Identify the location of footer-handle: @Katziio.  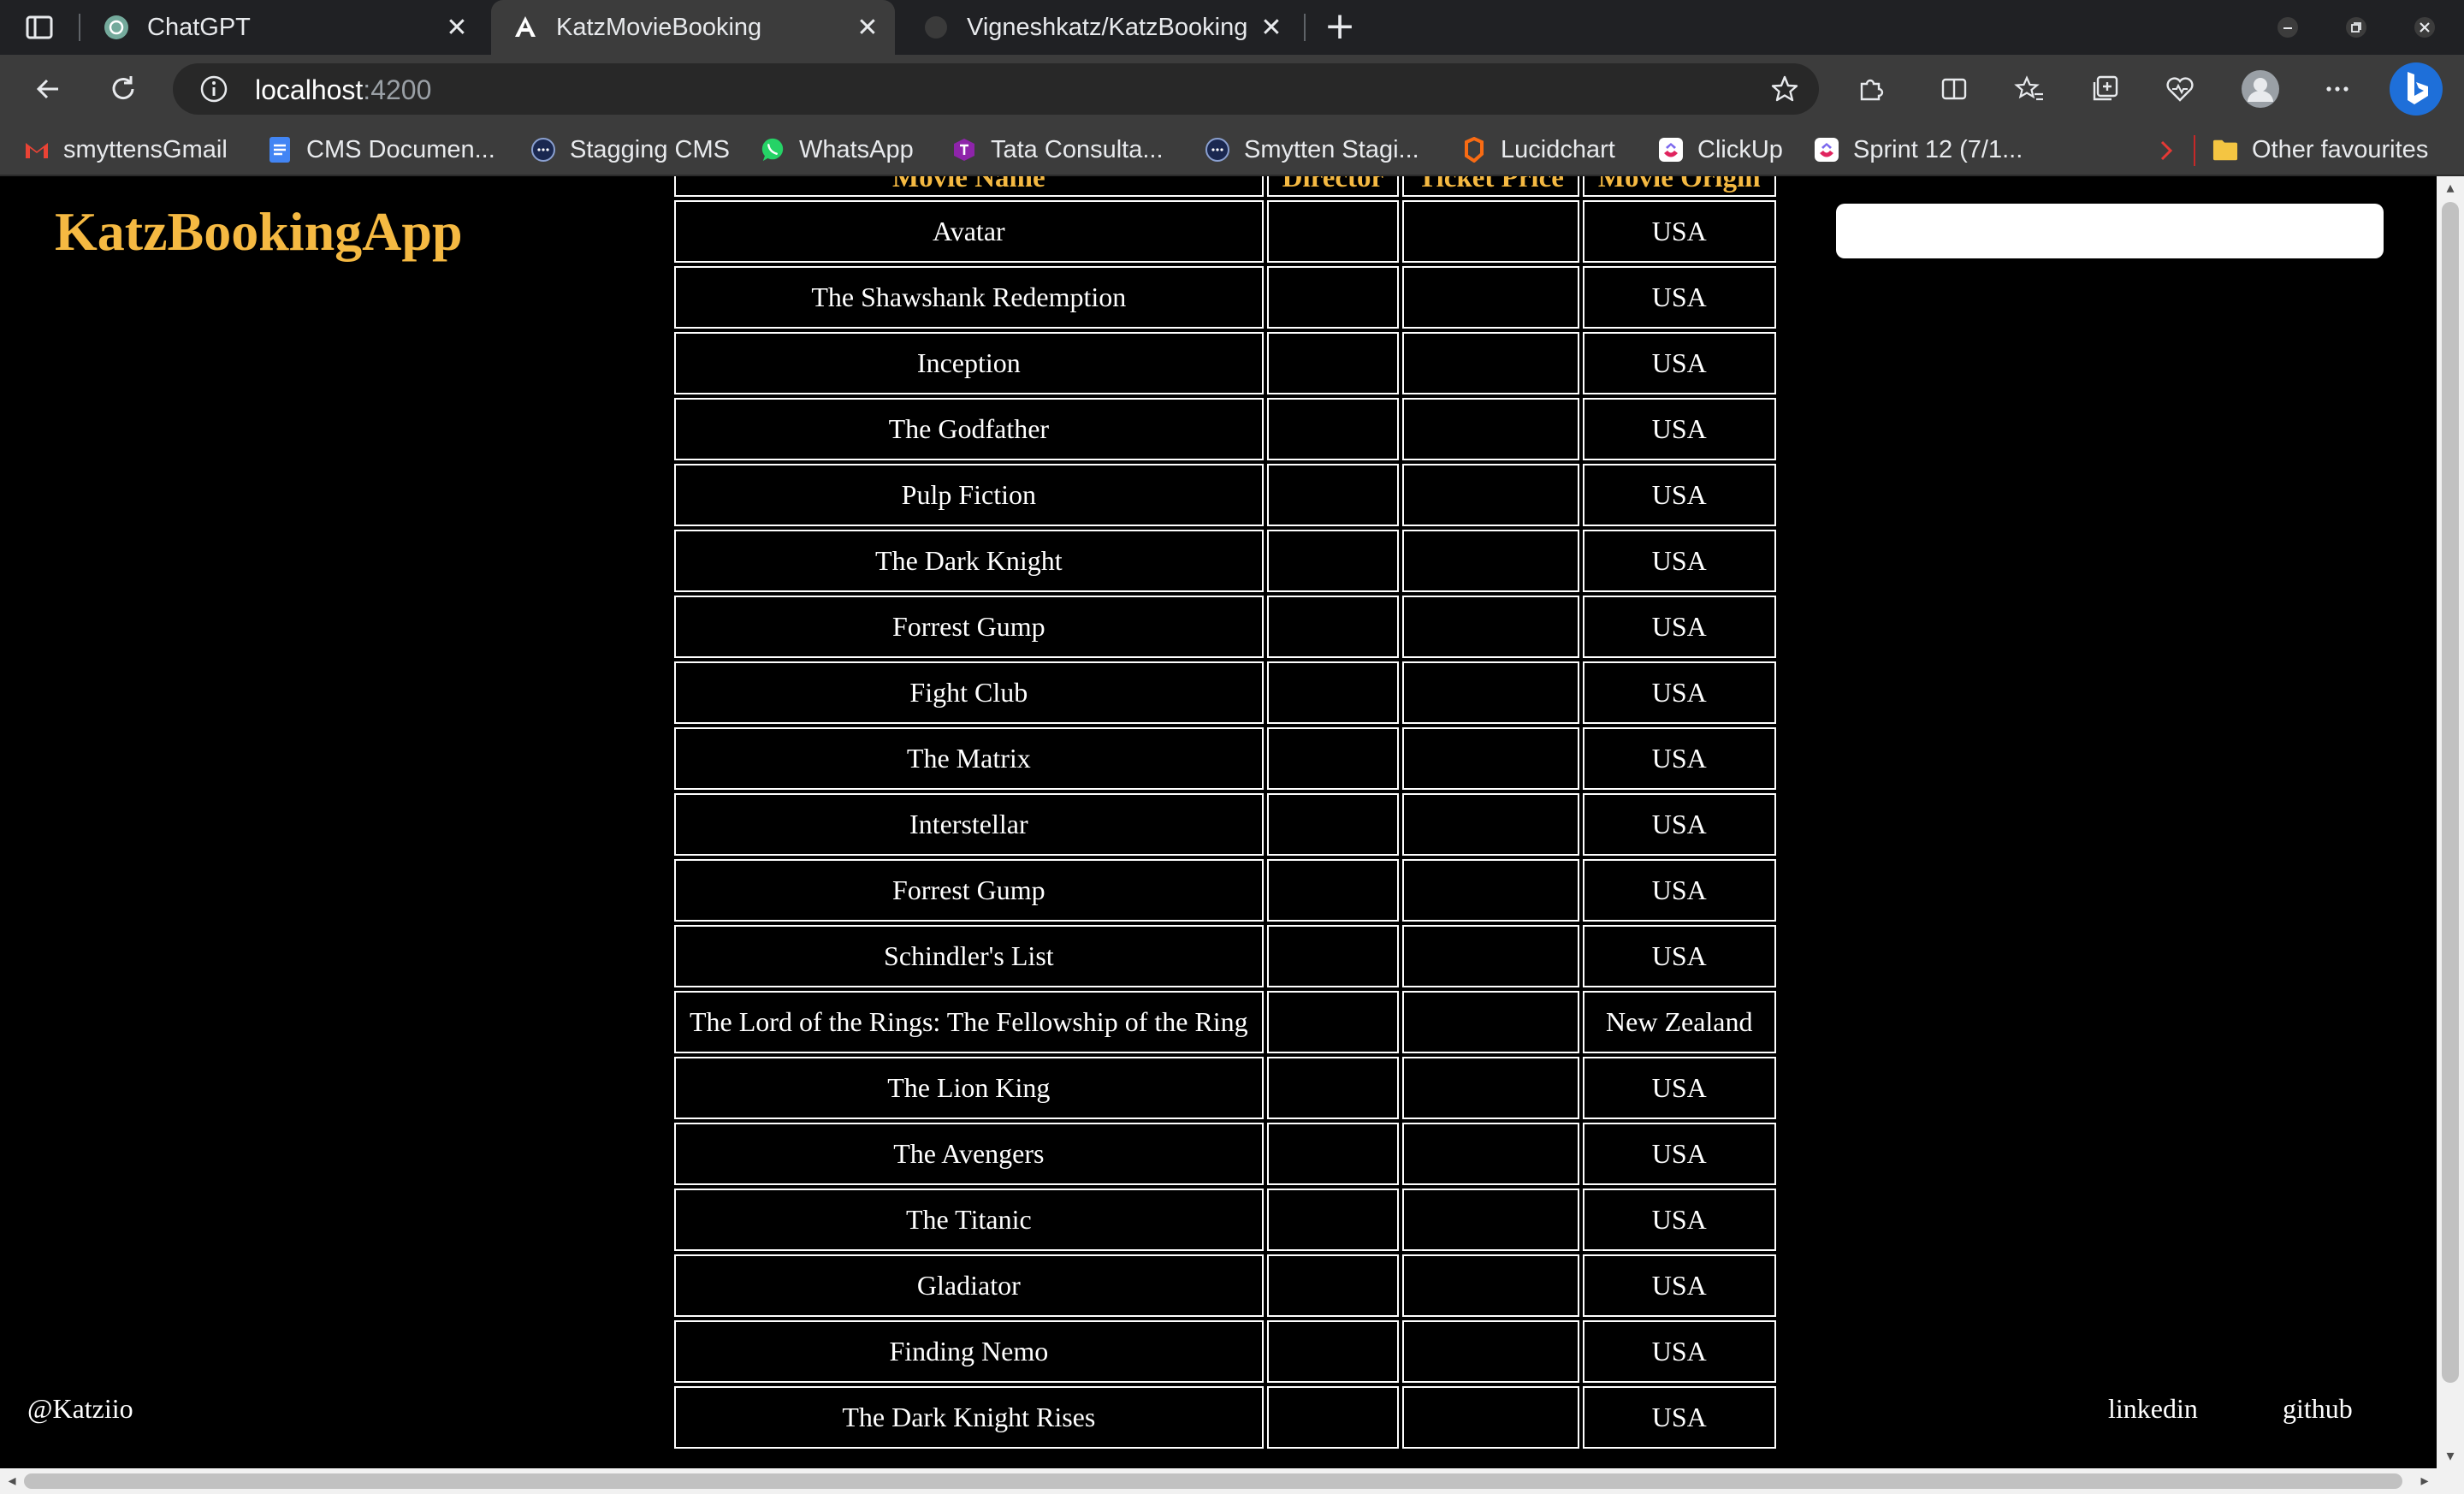
(80, 1408).